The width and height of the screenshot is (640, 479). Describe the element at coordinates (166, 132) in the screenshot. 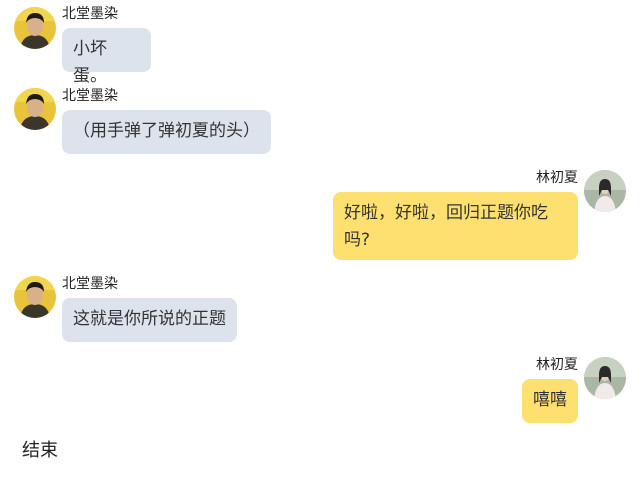

I see `message-bubble: （用手弹了弹初夏的头）` at that location.